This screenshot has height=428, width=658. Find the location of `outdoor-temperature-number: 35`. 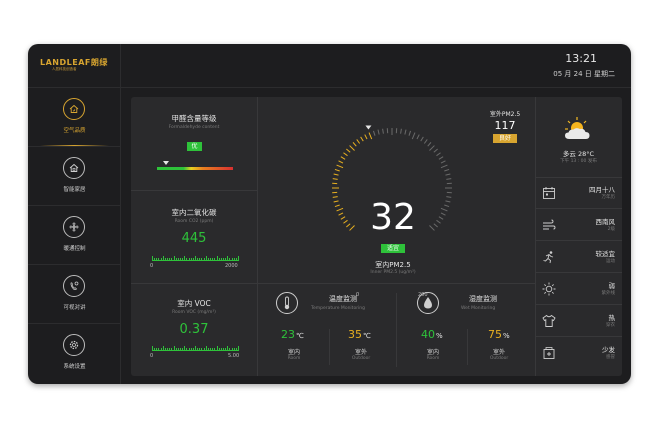

outdoor-temperature-number: 35 is located at coordinates (355, 334).